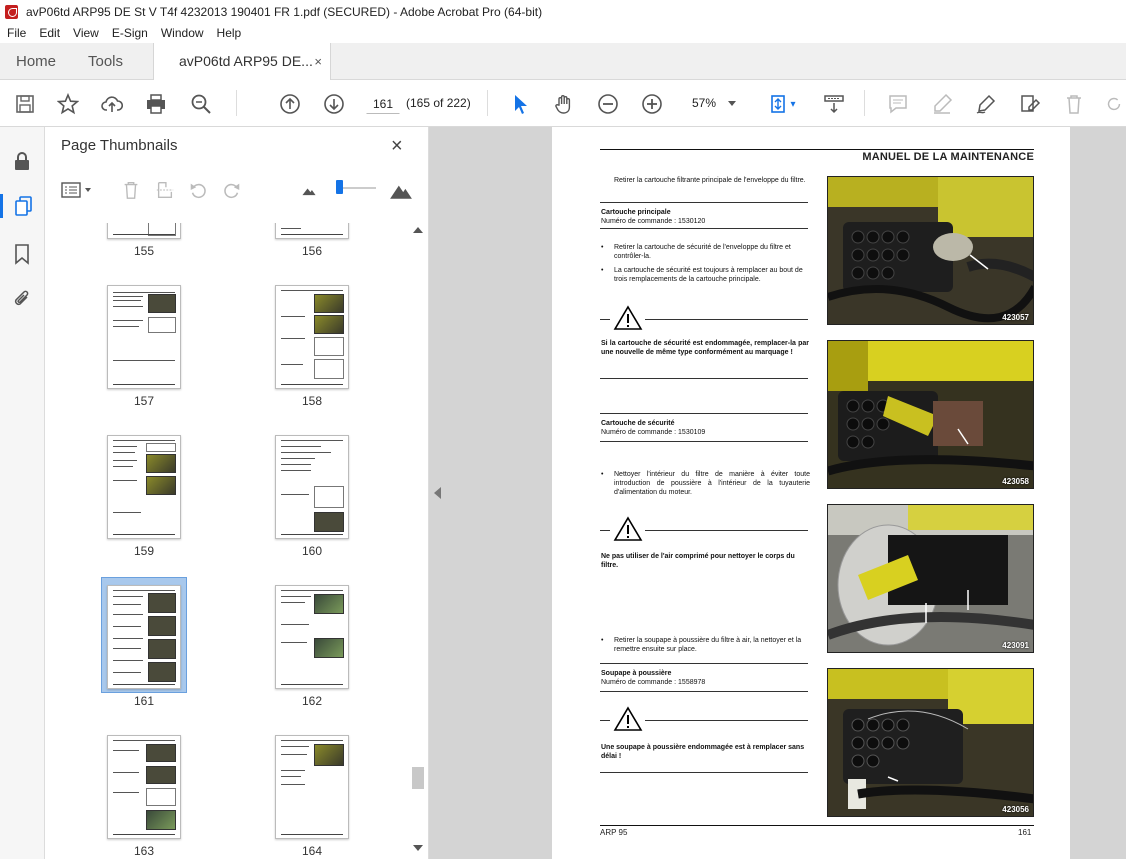 The height and width of the screenshot is (859, 1126). I want to click on attachments-icon, so click(22, 299).